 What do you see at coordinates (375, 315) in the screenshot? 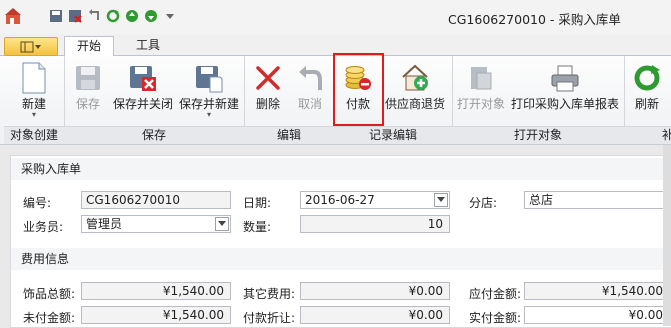
I see `discount-field: ¥0.00` at bounding box center [375, 315].